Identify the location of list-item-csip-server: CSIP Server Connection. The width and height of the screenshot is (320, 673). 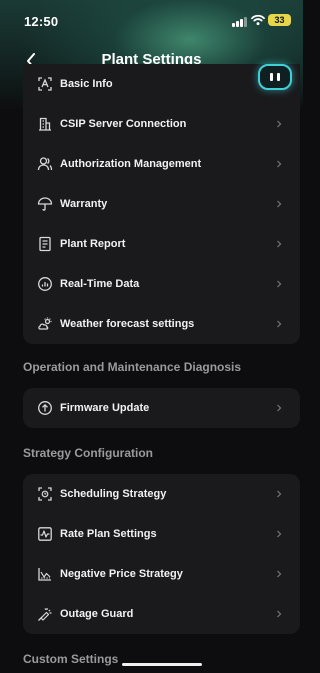
(161, 124).